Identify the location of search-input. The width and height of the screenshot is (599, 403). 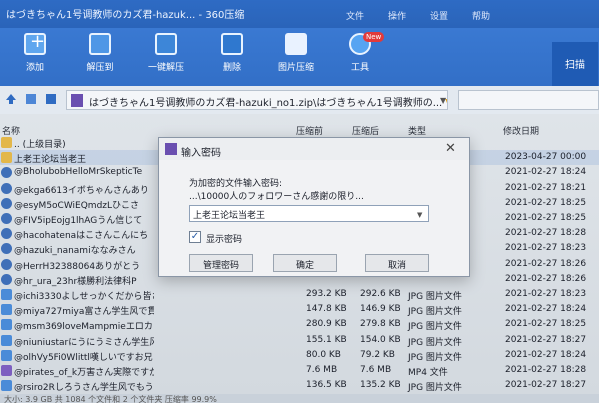
(528, 100).